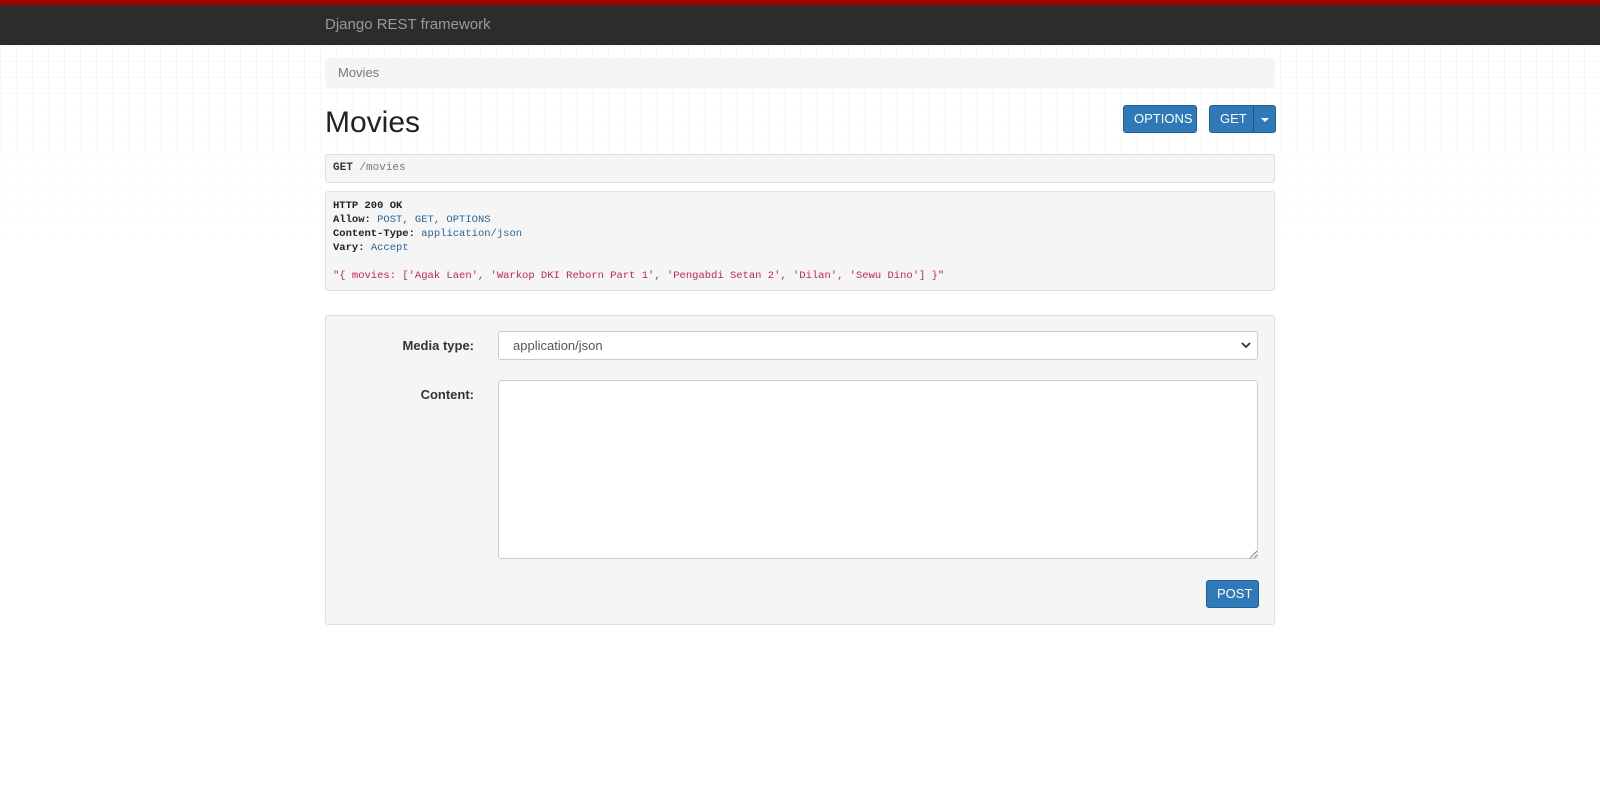  What do you see at coordinates (352, 220) in the screenshot?
I see `header-key: Allow:` at bounding box center [352, 220].